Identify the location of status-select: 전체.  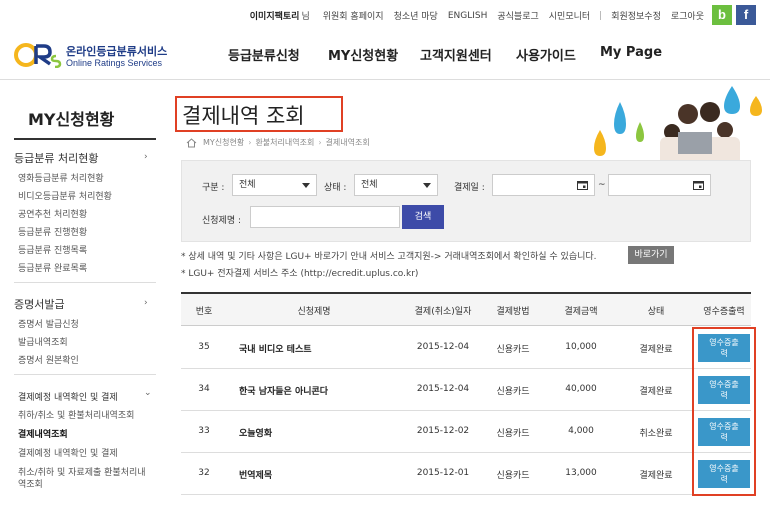
(396, 185).